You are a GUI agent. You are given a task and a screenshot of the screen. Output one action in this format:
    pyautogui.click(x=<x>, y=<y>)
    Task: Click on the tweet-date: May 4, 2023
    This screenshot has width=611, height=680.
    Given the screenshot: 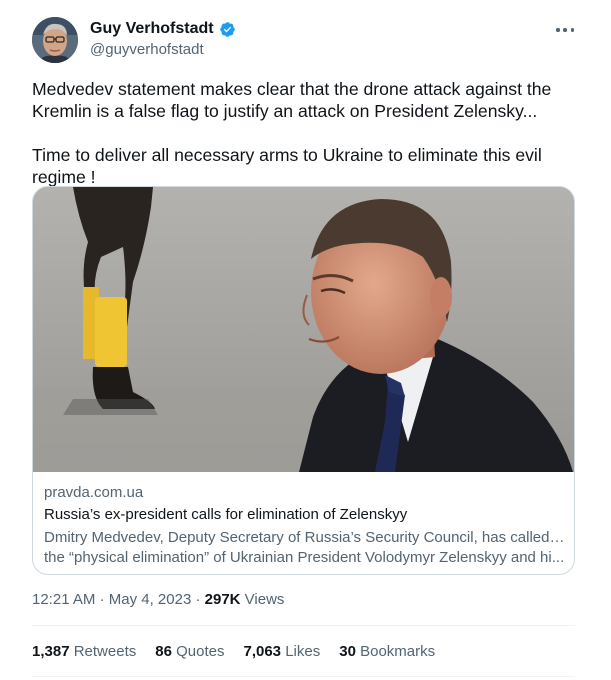 What is the action you would take?
    pyautogui.click(x=150, y=599)
    